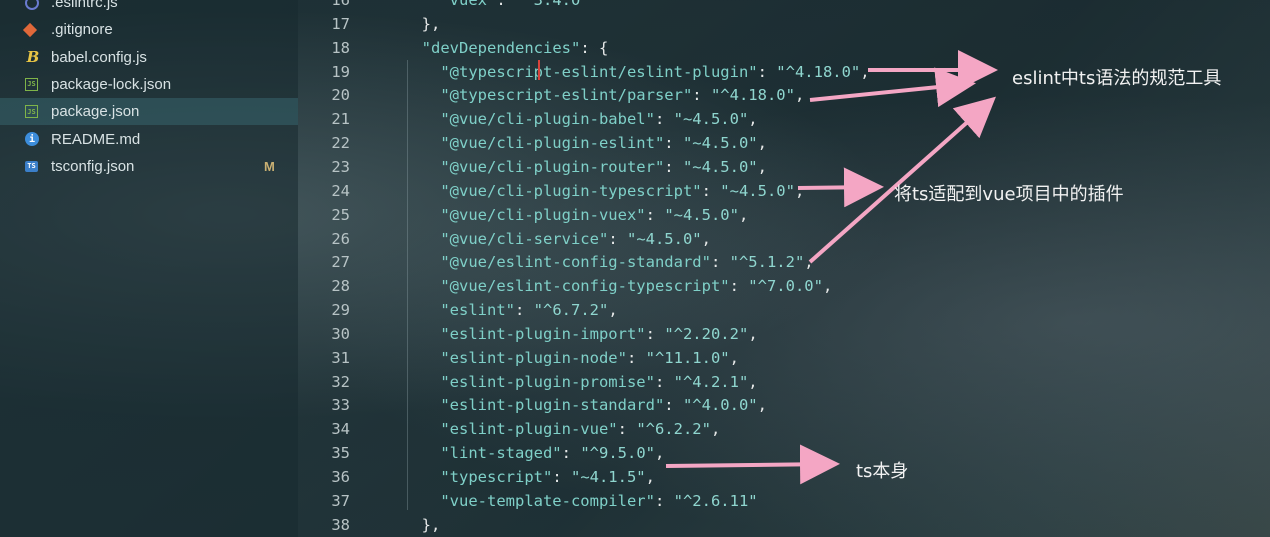 Image resolution: width=1270 pixels, height=537 pixels. I want to click on json-key: "@typescript-eslint/eslint-plugin", so click(599, 71).